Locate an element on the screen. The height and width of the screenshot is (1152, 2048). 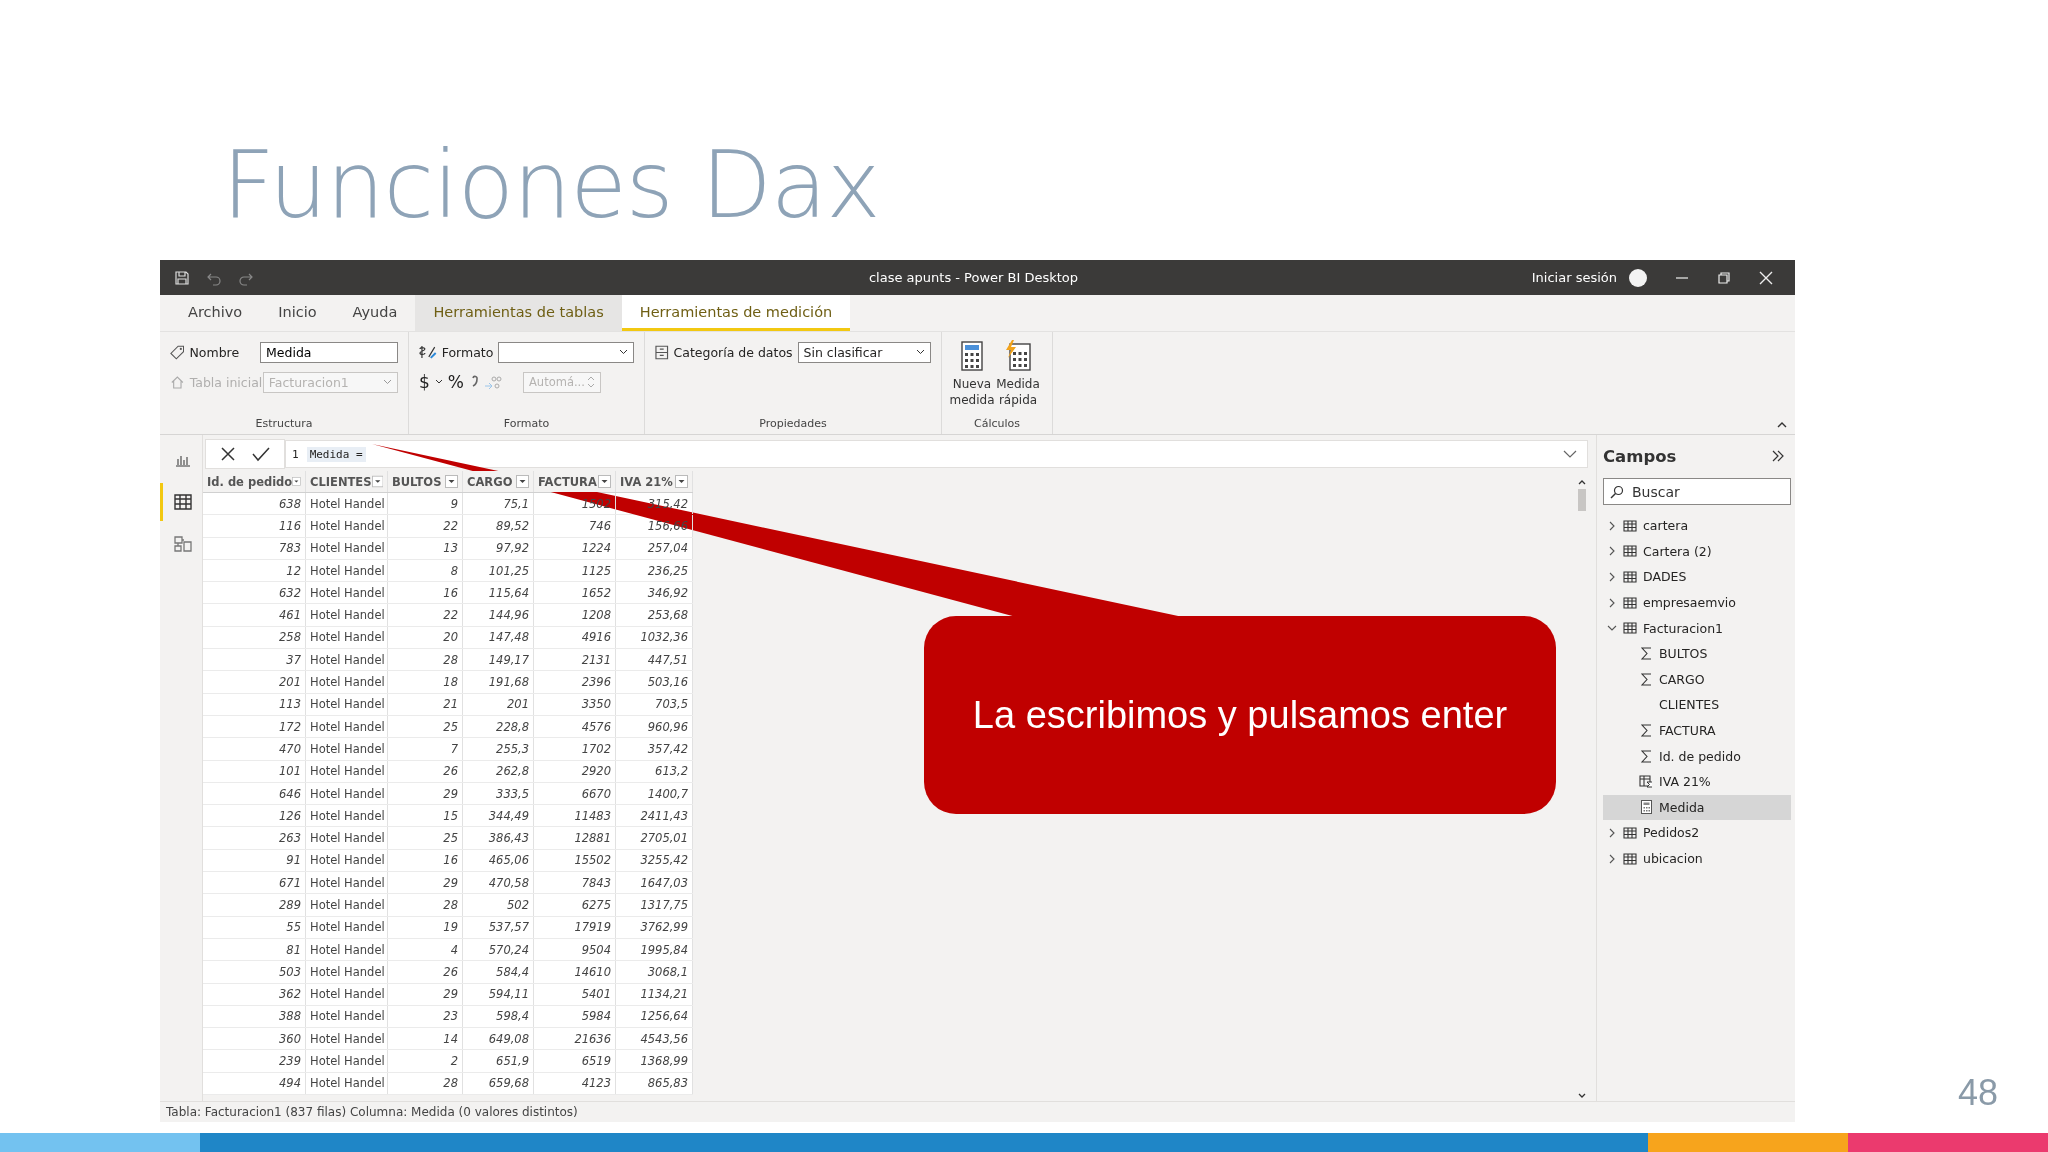
table-cell: 19 is located at coordinates (425, 927).